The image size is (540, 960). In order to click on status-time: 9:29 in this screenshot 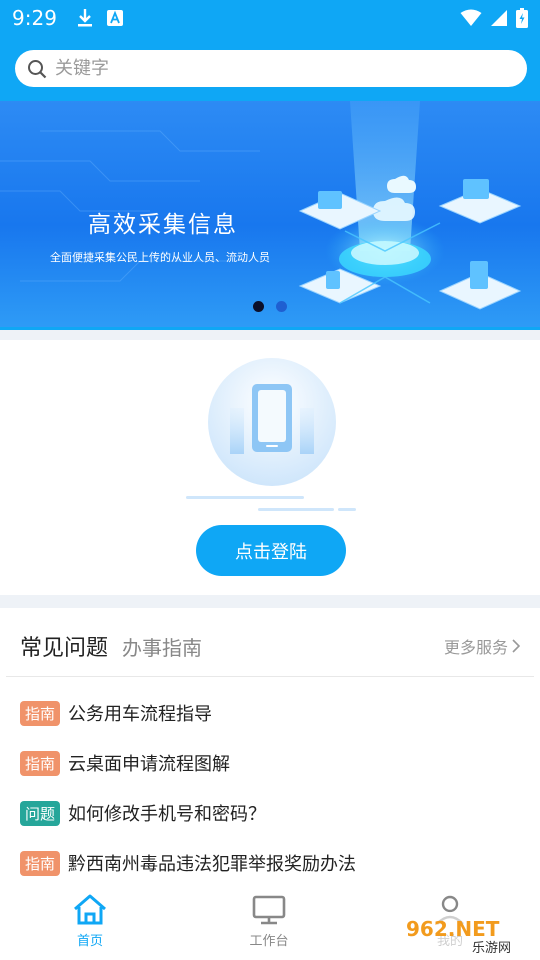, I will do `click(34, 18)`.